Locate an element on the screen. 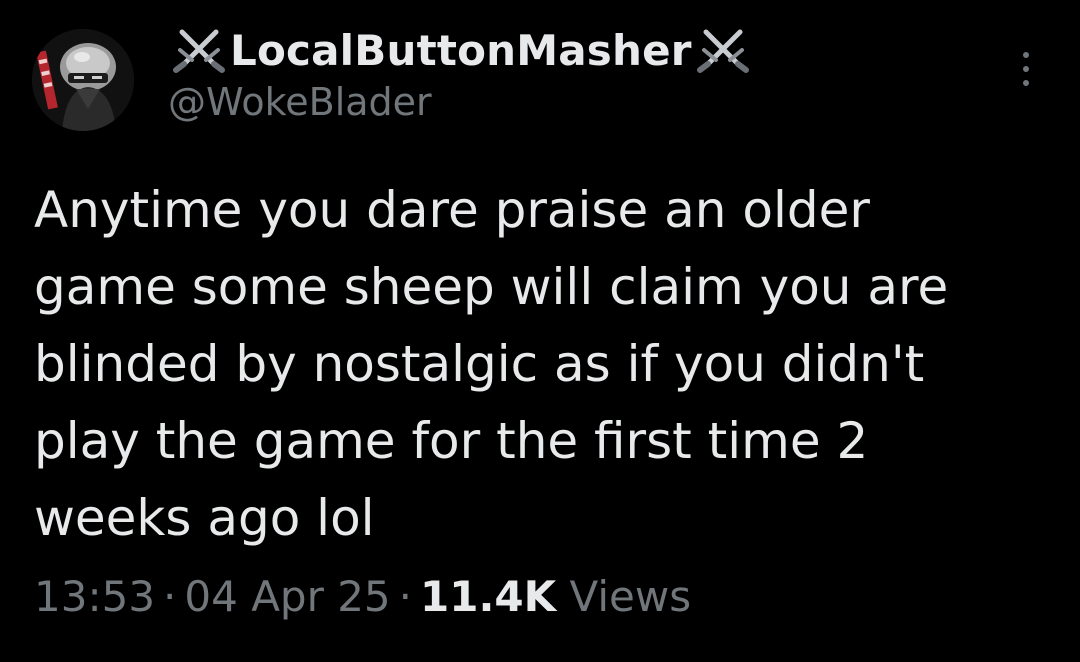  display-name: LocalButtonMasher is located at coordinates (461, 50).